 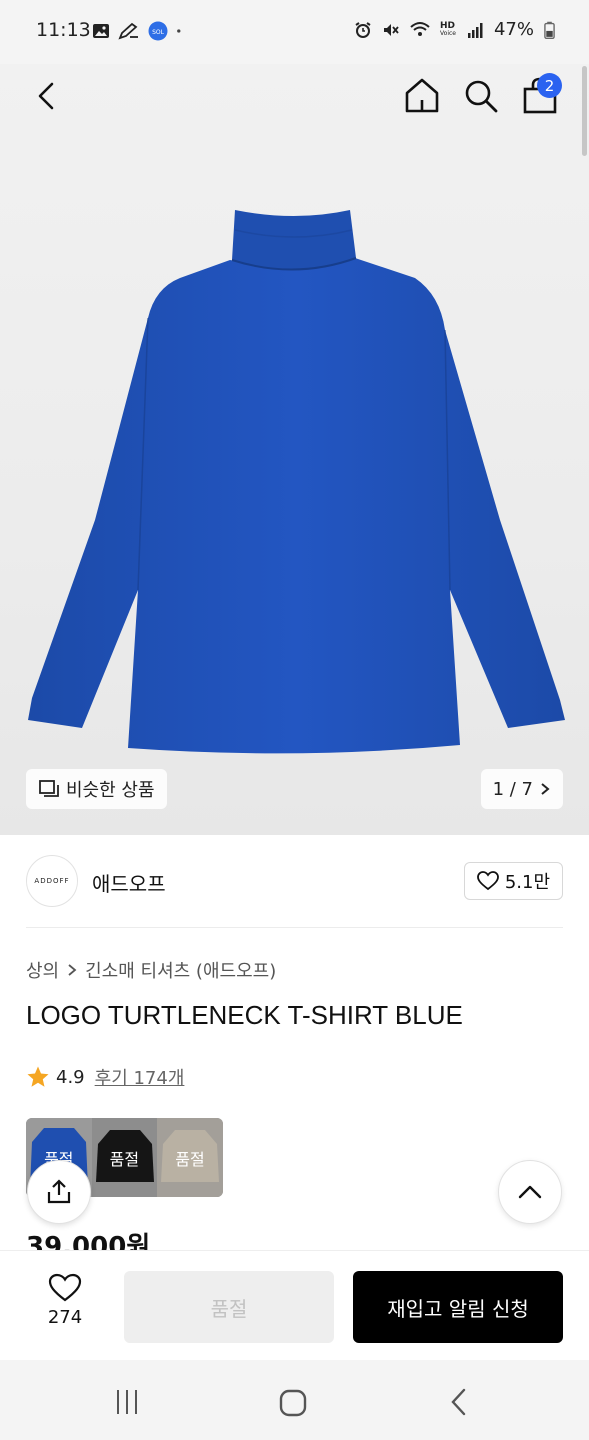 I want to click on product-price: 39,000원, so click(x=88, y=1241).